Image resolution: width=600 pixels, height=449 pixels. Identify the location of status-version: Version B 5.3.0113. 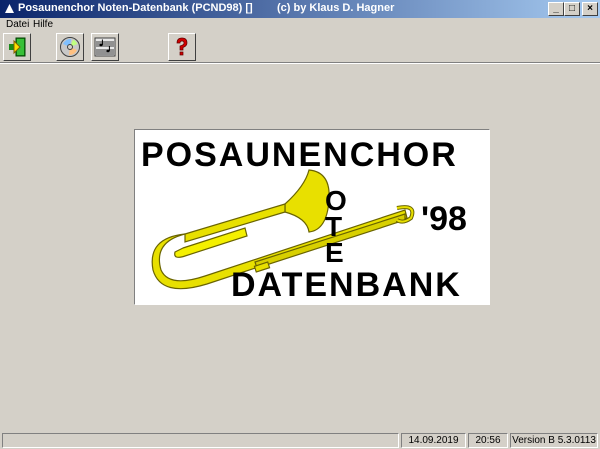
(554, 440).